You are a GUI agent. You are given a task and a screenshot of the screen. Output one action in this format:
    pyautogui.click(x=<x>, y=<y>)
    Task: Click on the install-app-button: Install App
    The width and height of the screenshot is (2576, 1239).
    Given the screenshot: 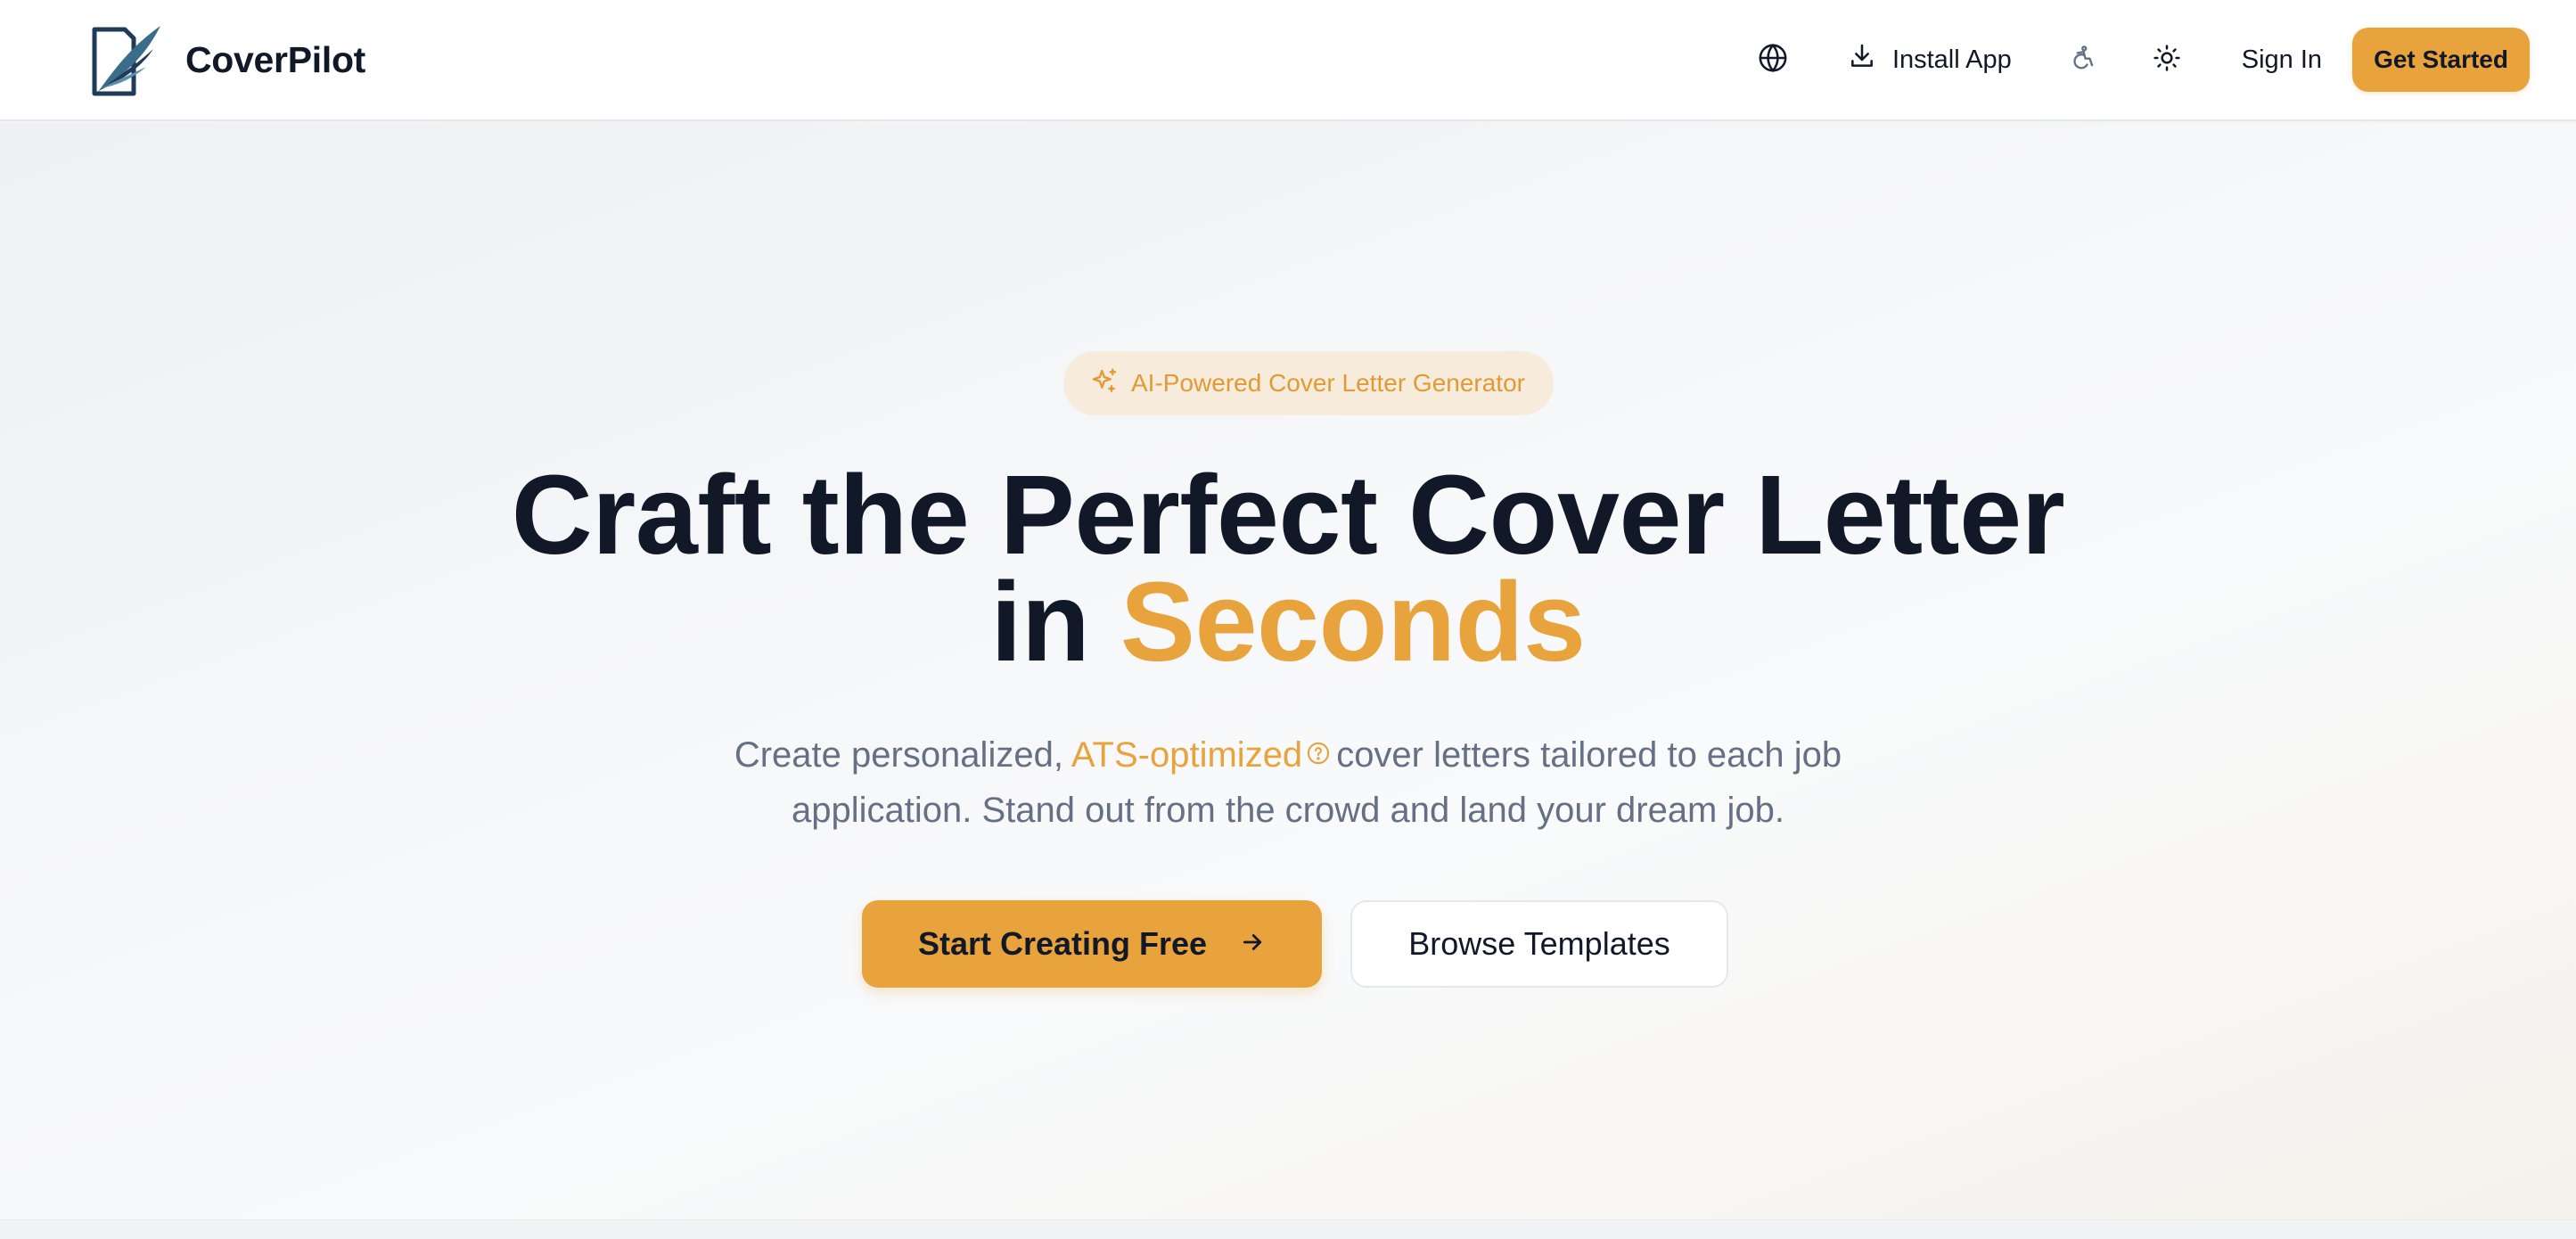 What is the action you would take?
    pyautogui.click(x=1929, y=60)
    